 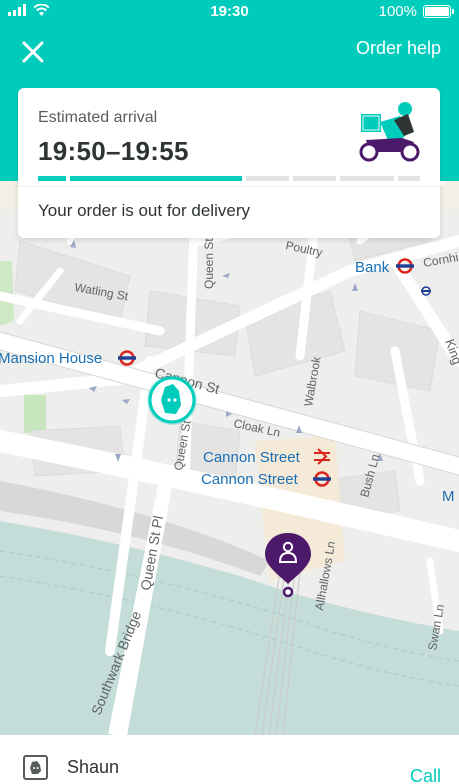 I want to click on map-label-m-edge: M, so click(x=448, y=496).